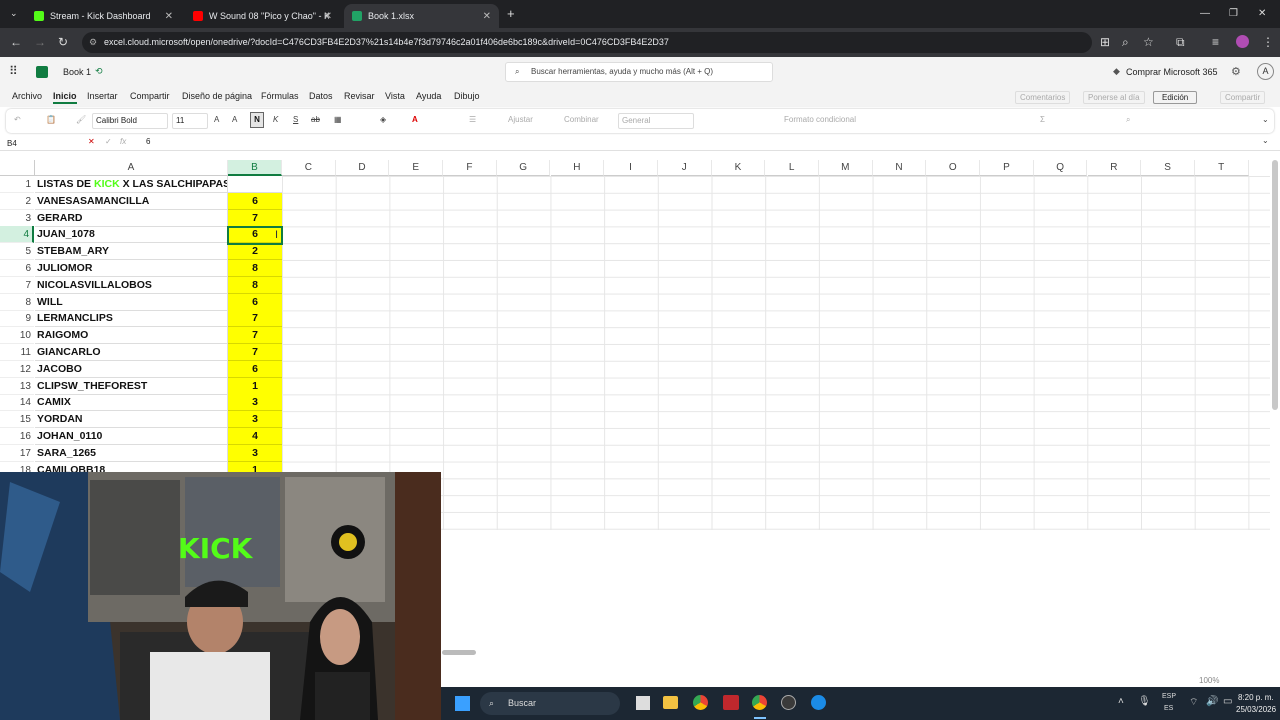  What do you see at coordinates (255, 252) in the screenshot?
I see `score-cell: 2` at bounding box center [255, 252].